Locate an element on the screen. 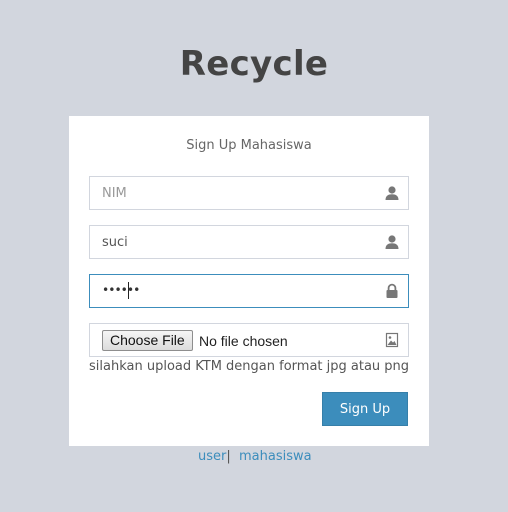  form-heading: Sign Up Mahasiswa is located at coordinates (249, 145).